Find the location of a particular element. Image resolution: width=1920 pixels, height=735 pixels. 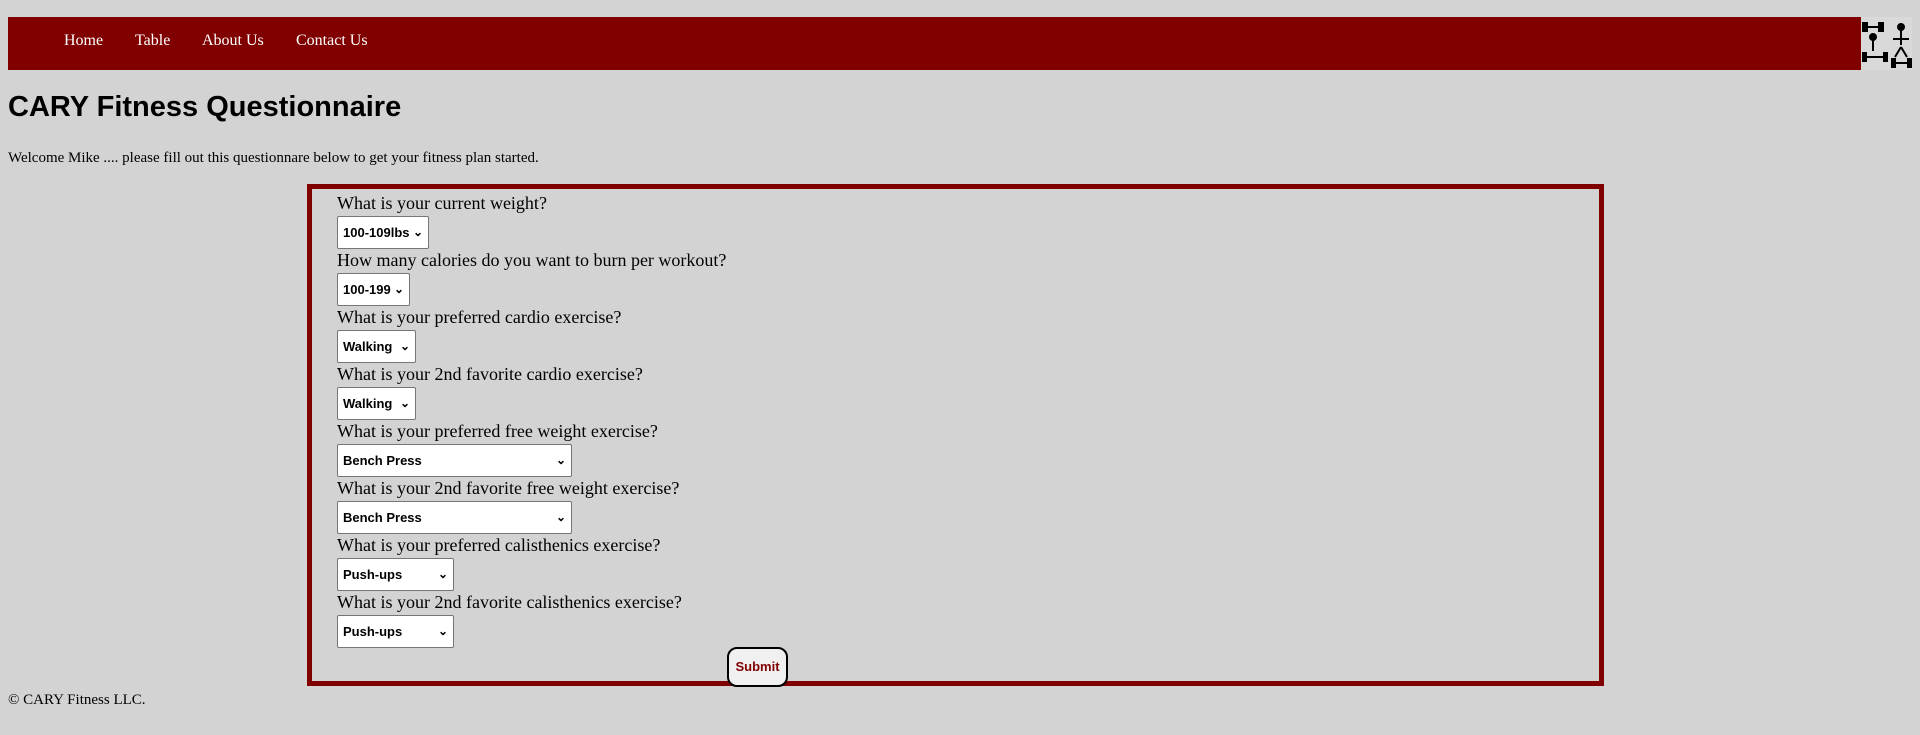

page-title: CARY Fitness Questionnaire is located at coordinates (205, 107).